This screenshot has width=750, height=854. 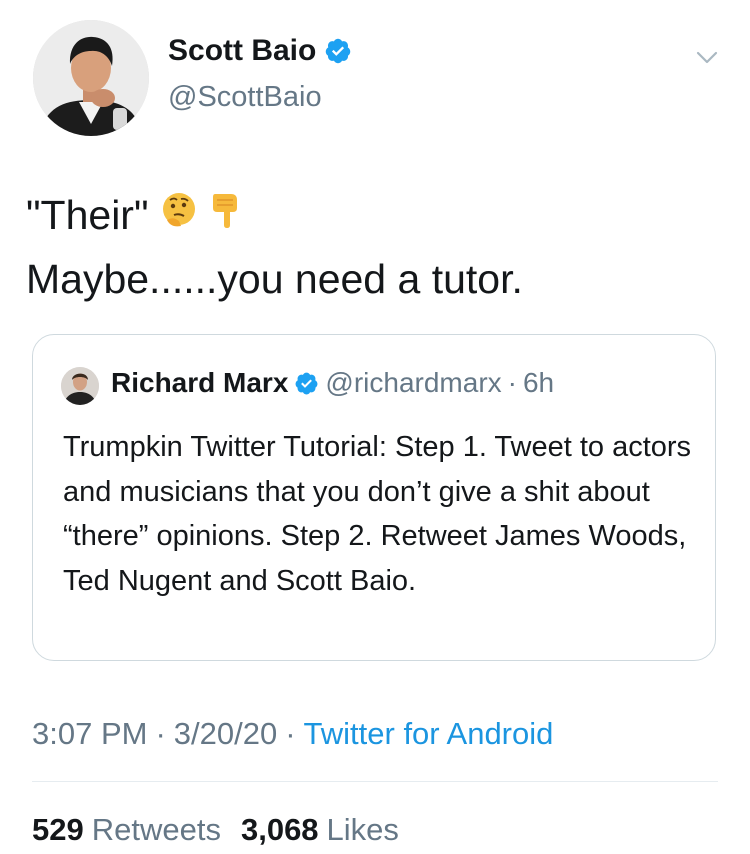 I want to click on likes-stat: 3,068 Likes, so click(x=320, y=830).